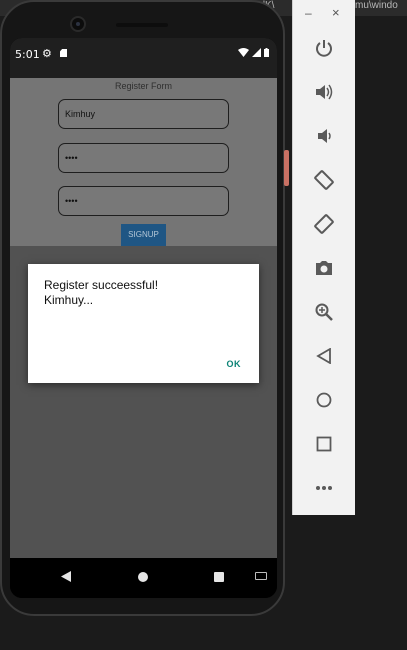 This screenshot has width=407, height=650. What do you see at coordinates (324, 48) in the screenshot?
I see `power-icon` at bounding box center [324, 48].